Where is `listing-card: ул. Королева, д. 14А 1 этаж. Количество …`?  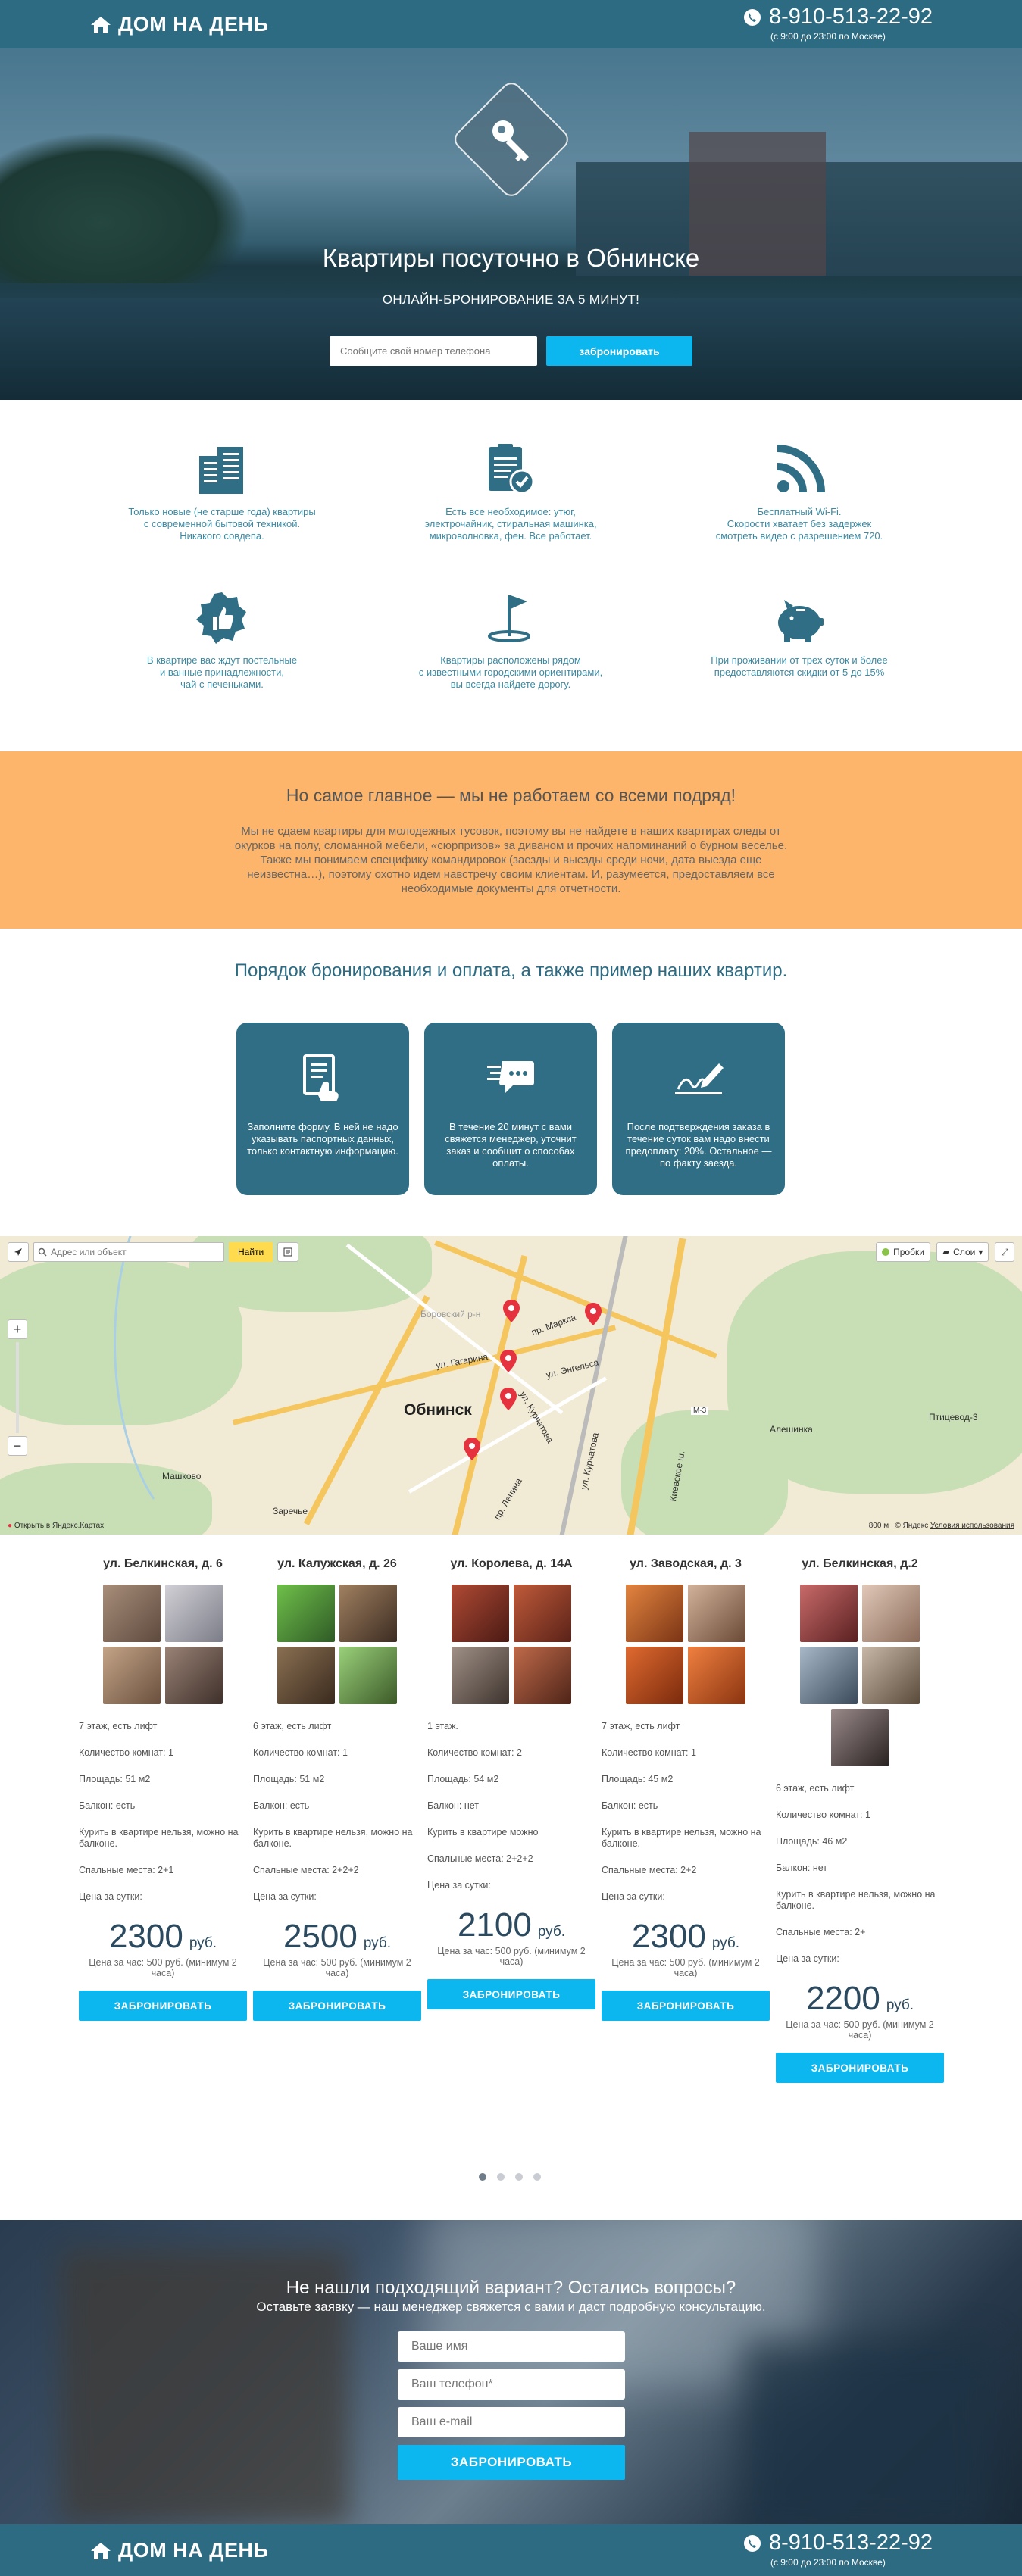
listing-card: ул. Королева, д. 14А 1 этаж. Количество … is located at coordinates (511, 1783).